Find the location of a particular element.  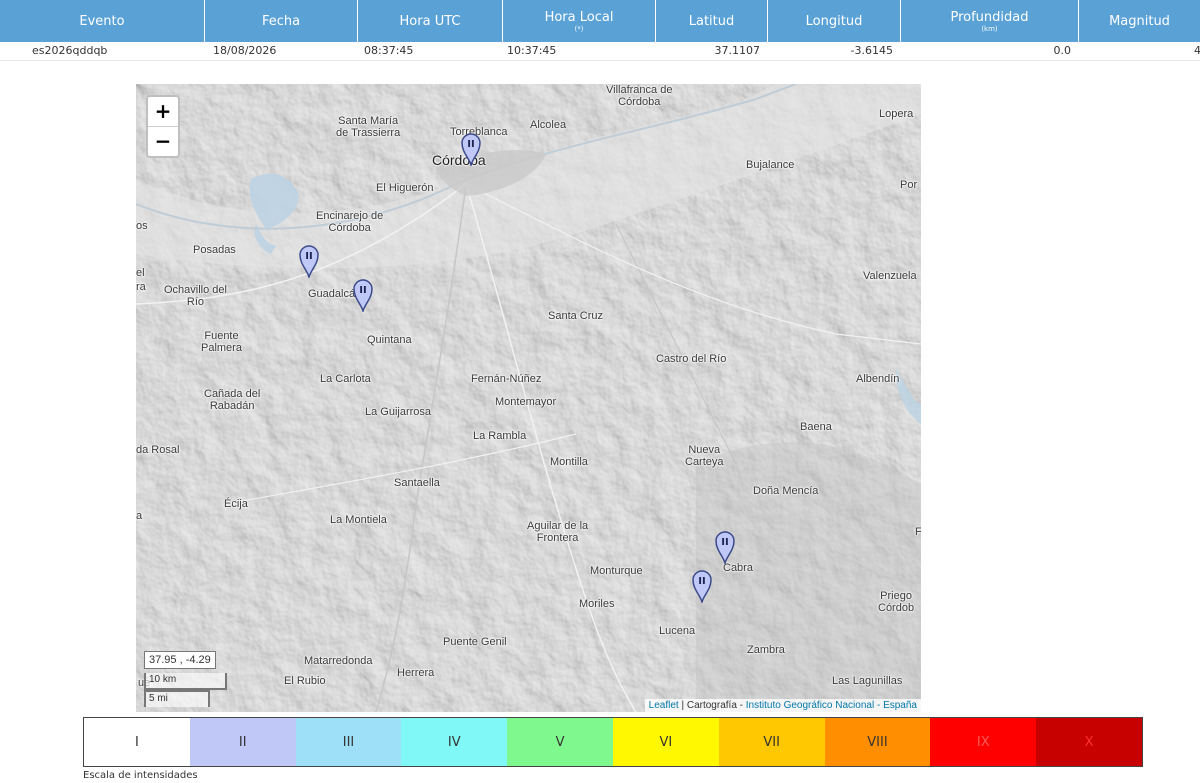

col-latitud-label: Latitud is located at coordinates (711, 21).